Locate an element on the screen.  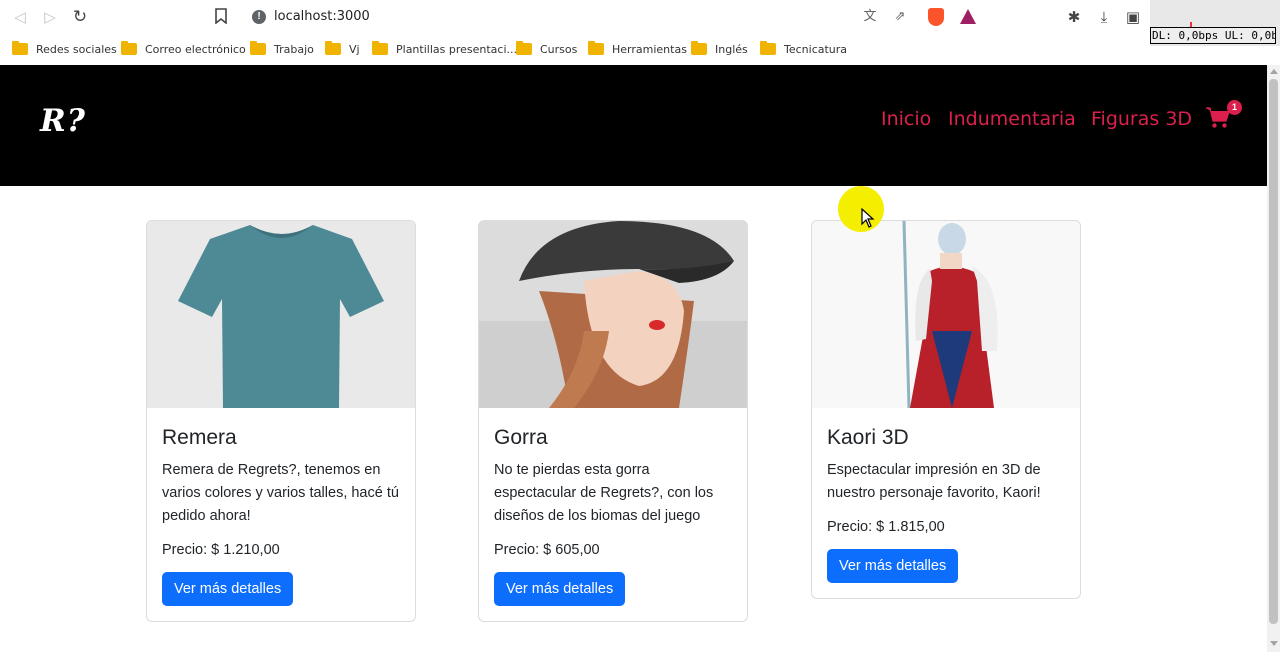
reload-icon: ↻ is located at coordinates (80, 17).